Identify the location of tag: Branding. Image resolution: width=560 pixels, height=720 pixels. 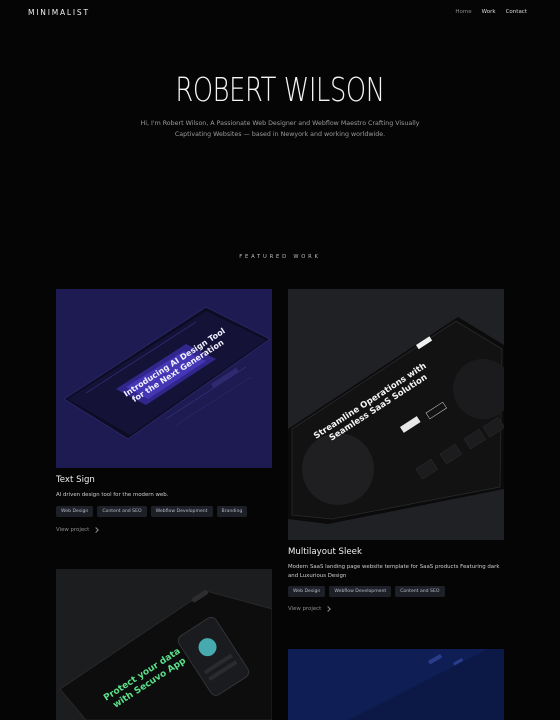
(232, 511).